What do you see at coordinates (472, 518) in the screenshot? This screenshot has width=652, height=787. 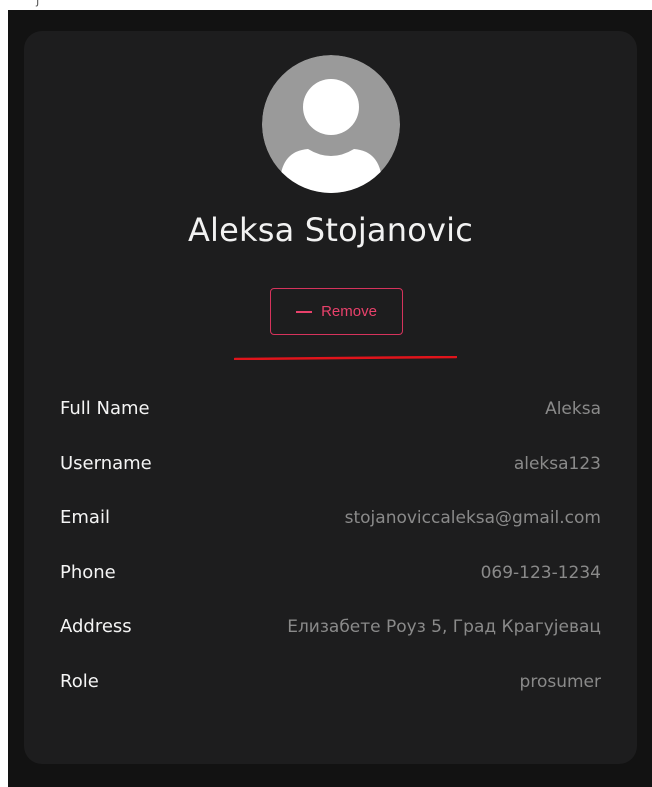 I see `detail-value: stojanoviccaleksa@gmail.com` at bounding box center [472, 518].